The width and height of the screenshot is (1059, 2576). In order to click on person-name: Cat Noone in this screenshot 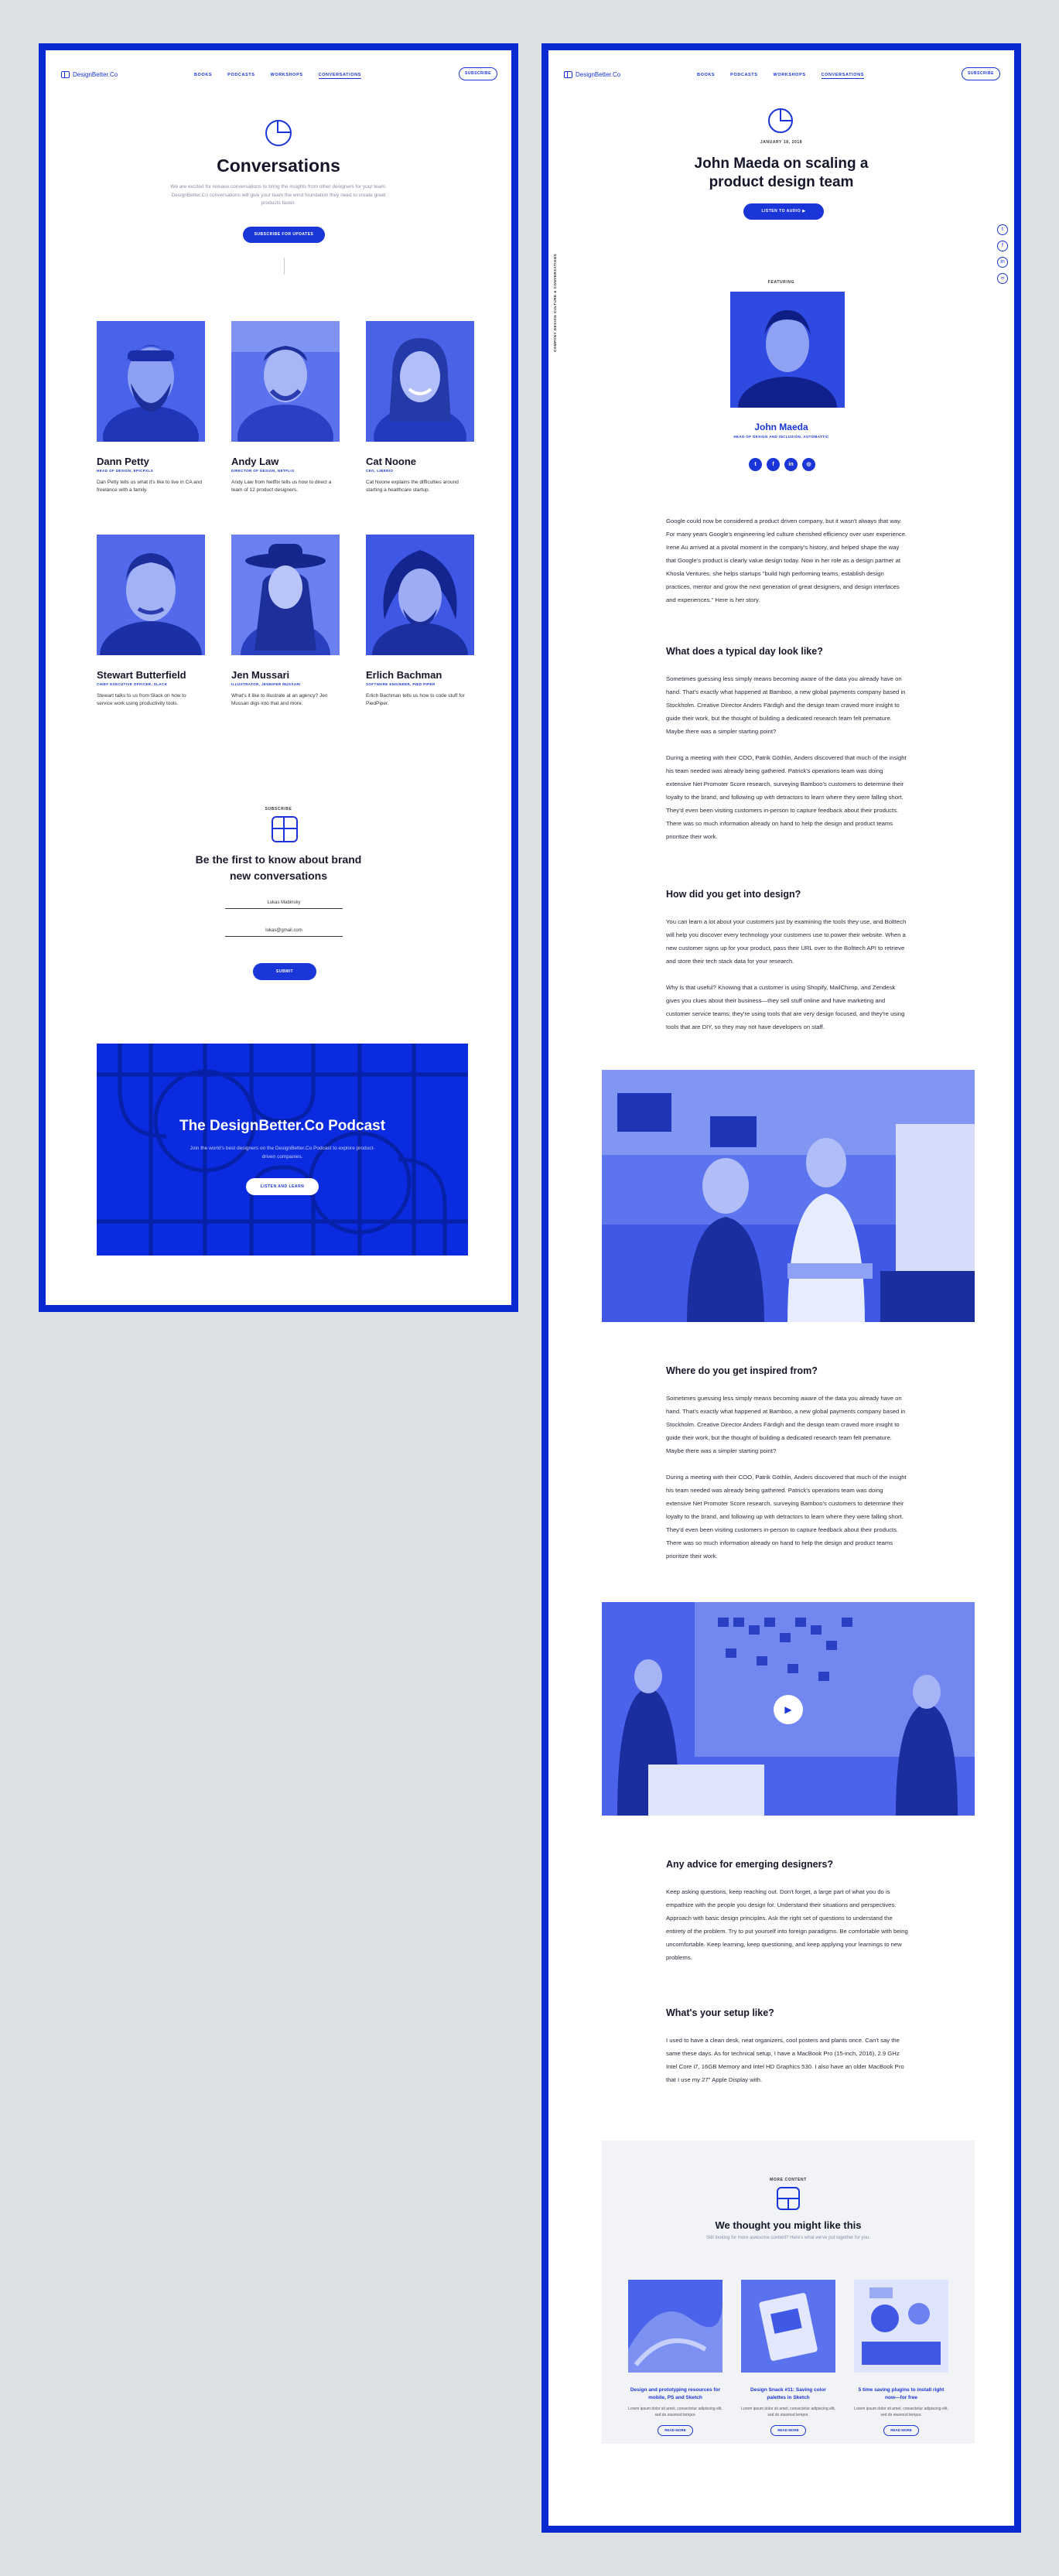, I will do `click(391, 461)`.